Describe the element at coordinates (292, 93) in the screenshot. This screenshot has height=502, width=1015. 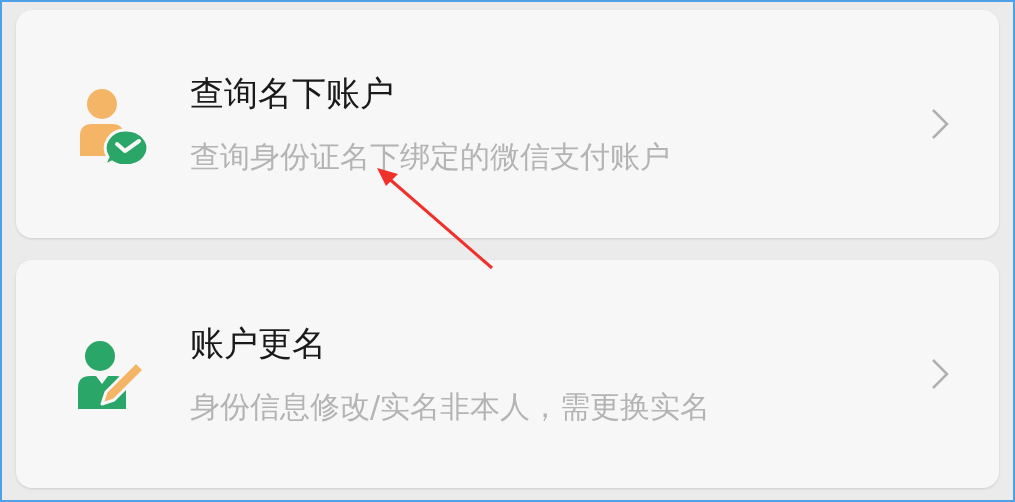
I see `card-title: 查询名下账户` at that location.